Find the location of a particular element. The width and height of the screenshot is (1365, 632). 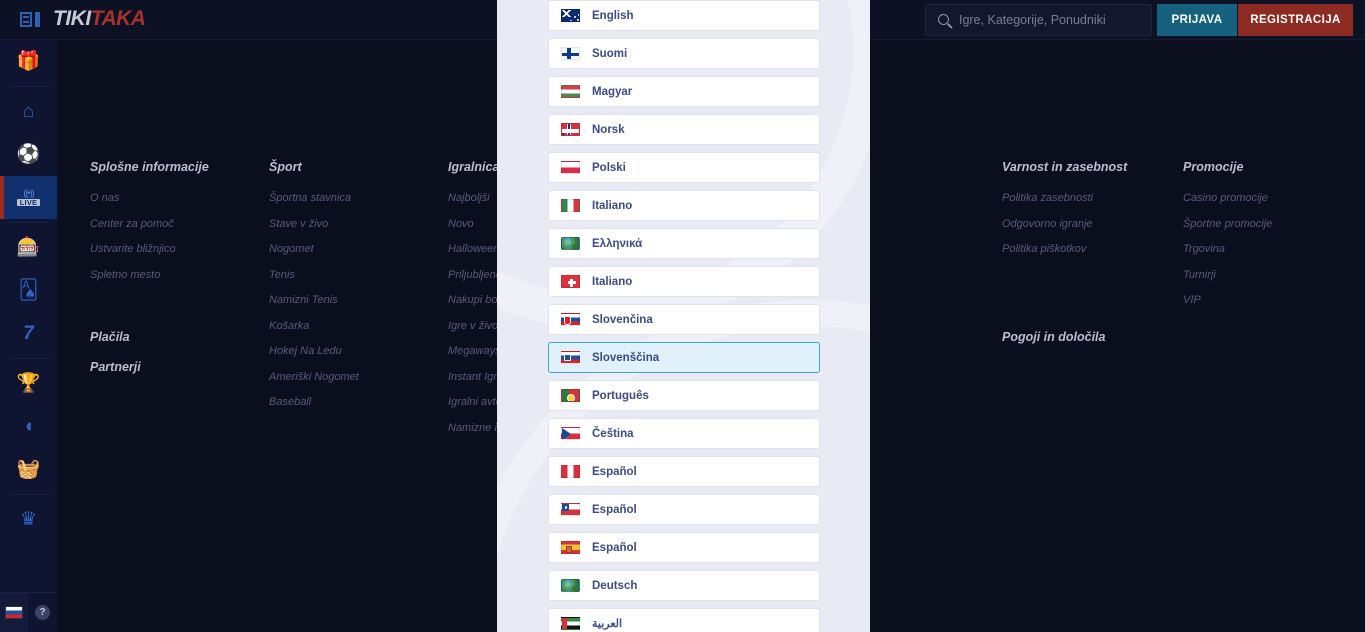

footer-link: Politika piškotkov is located at coordinates (1064, 249).